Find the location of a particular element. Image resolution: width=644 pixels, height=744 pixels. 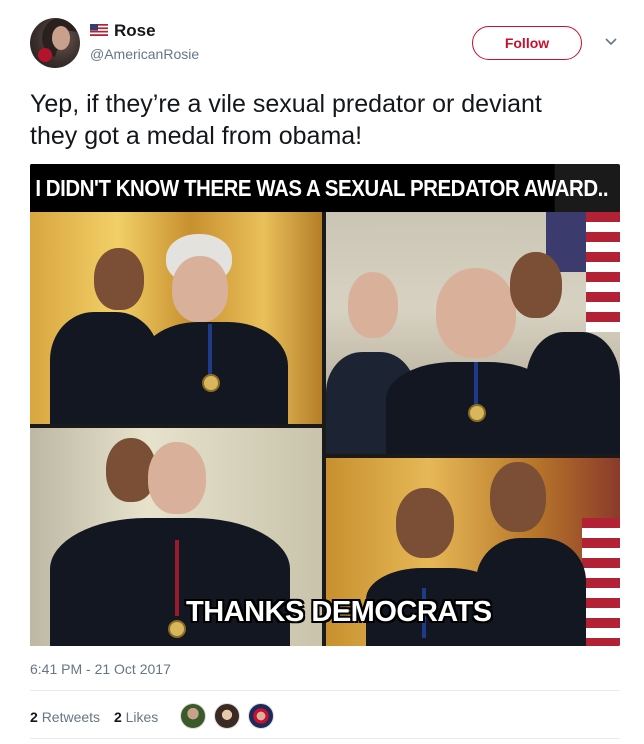

tweet-stats: 2 Retweets 2 Likes is located at coordinates (99, 717).